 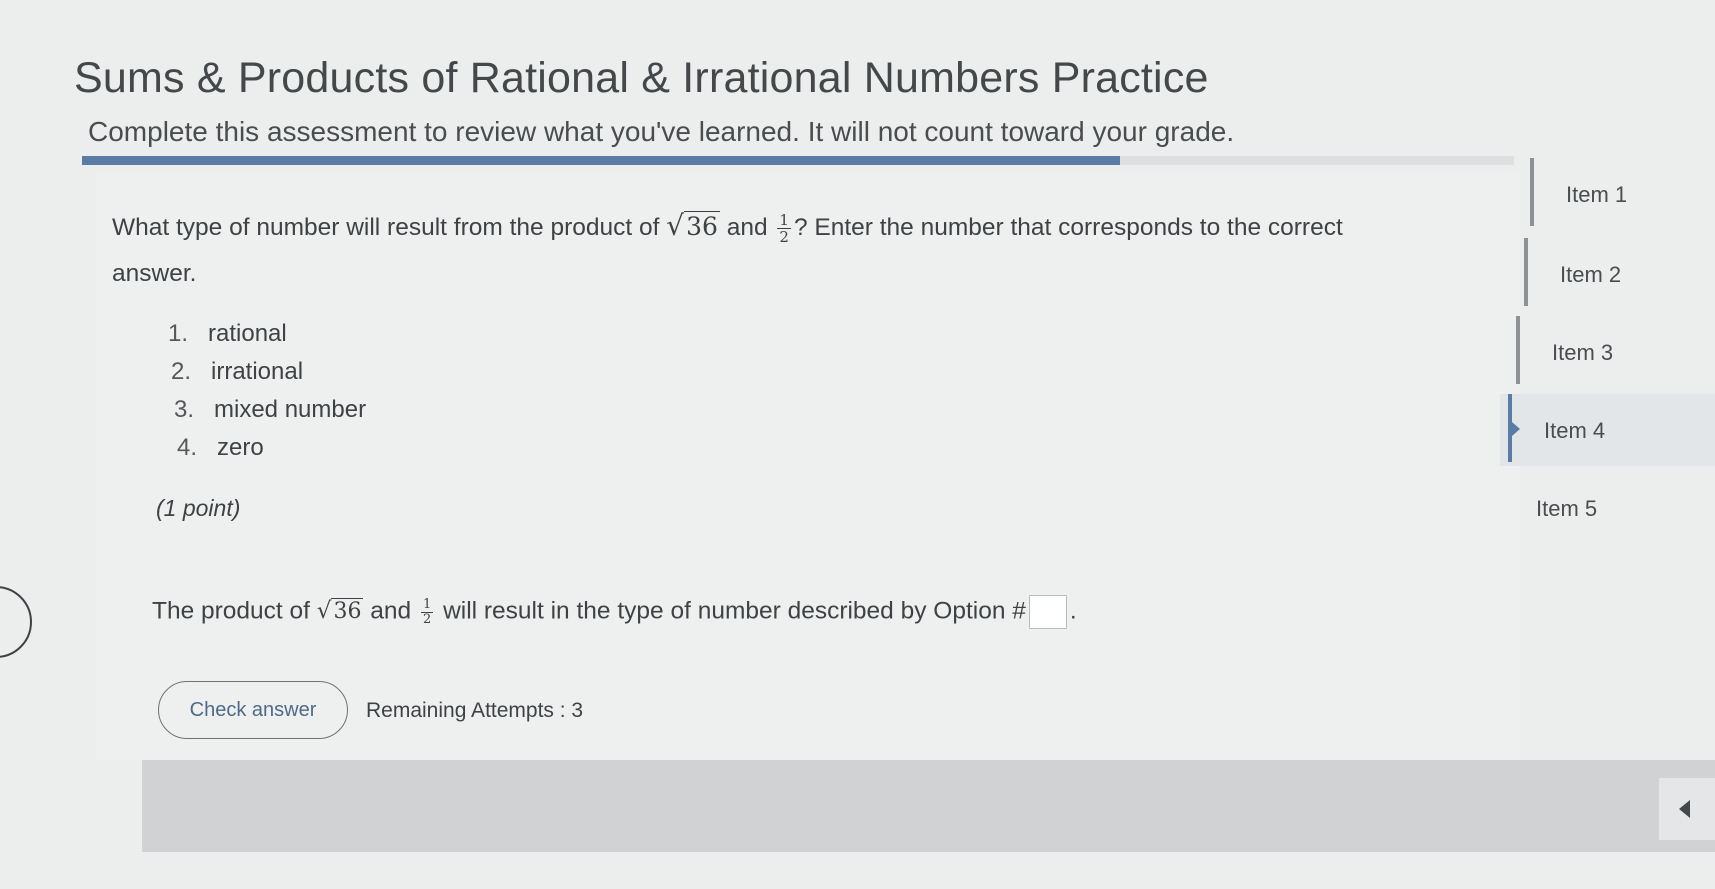 What do you see at coordinates (1567, 508) in the screenshot?
I see `item-nav-label: Item 5` at bounding box center [1567, 508].